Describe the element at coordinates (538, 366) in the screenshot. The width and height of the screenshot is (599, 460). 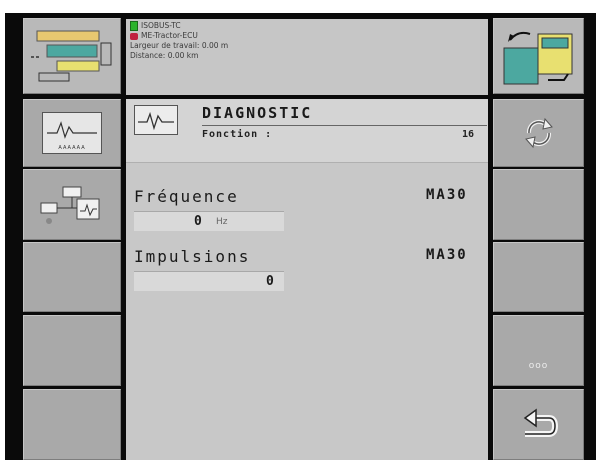
I see `more-icon: ooo` at that location.